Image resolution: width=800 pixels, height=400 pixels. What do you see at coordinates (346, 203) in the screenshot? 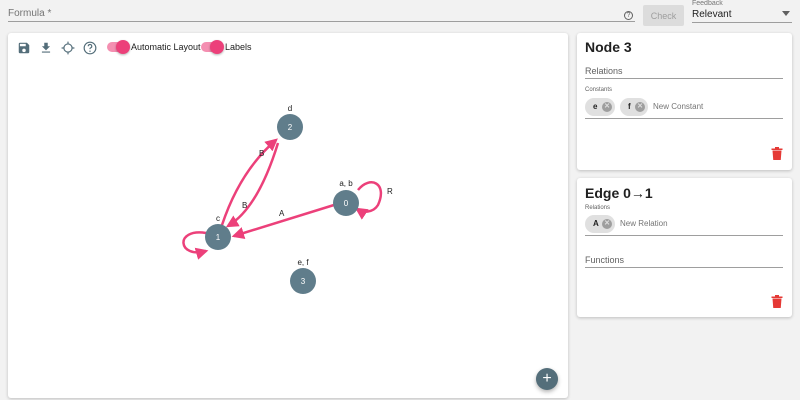
I see `node-id: 0` at bounding box center [346, 203].